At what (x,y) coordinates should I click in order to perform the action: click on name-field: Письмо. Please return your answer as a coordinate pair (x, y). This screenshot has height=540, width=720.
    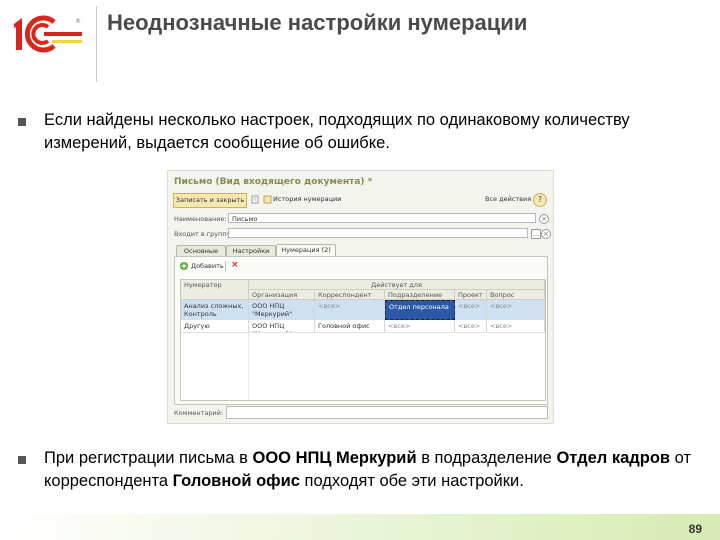
    Looking at the image, I should click on (382, 218).